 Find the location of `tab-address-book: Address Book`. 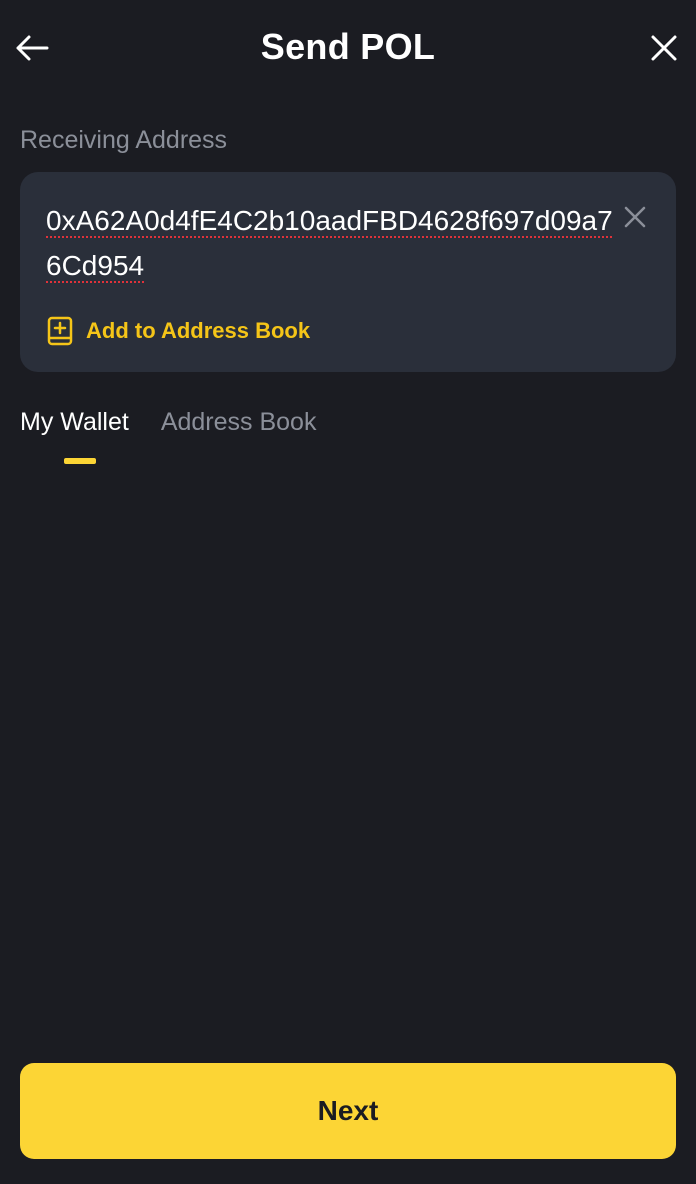

tab-address-book: Address Book is located at coordinates (239, 438).